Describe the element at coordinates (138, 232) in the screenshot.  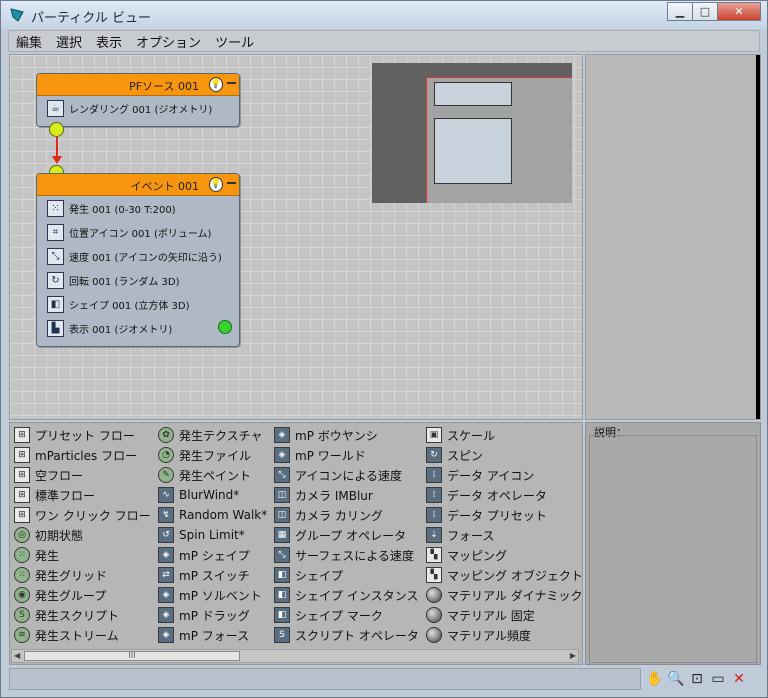
I see `operator-row: ⌗ 位置アイコン 001 (ボリューム)` at that location.